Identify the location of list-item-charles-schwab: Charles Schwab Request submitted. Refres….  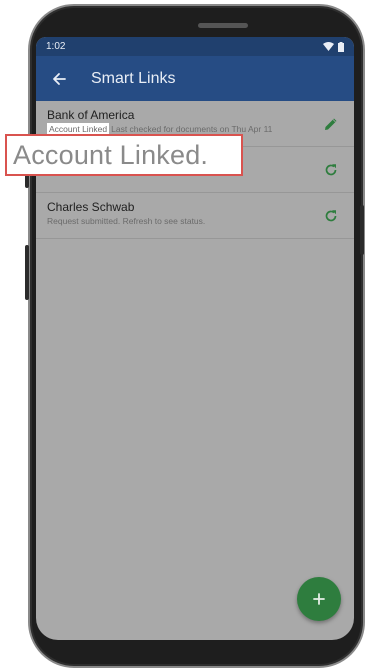
(195, 216).